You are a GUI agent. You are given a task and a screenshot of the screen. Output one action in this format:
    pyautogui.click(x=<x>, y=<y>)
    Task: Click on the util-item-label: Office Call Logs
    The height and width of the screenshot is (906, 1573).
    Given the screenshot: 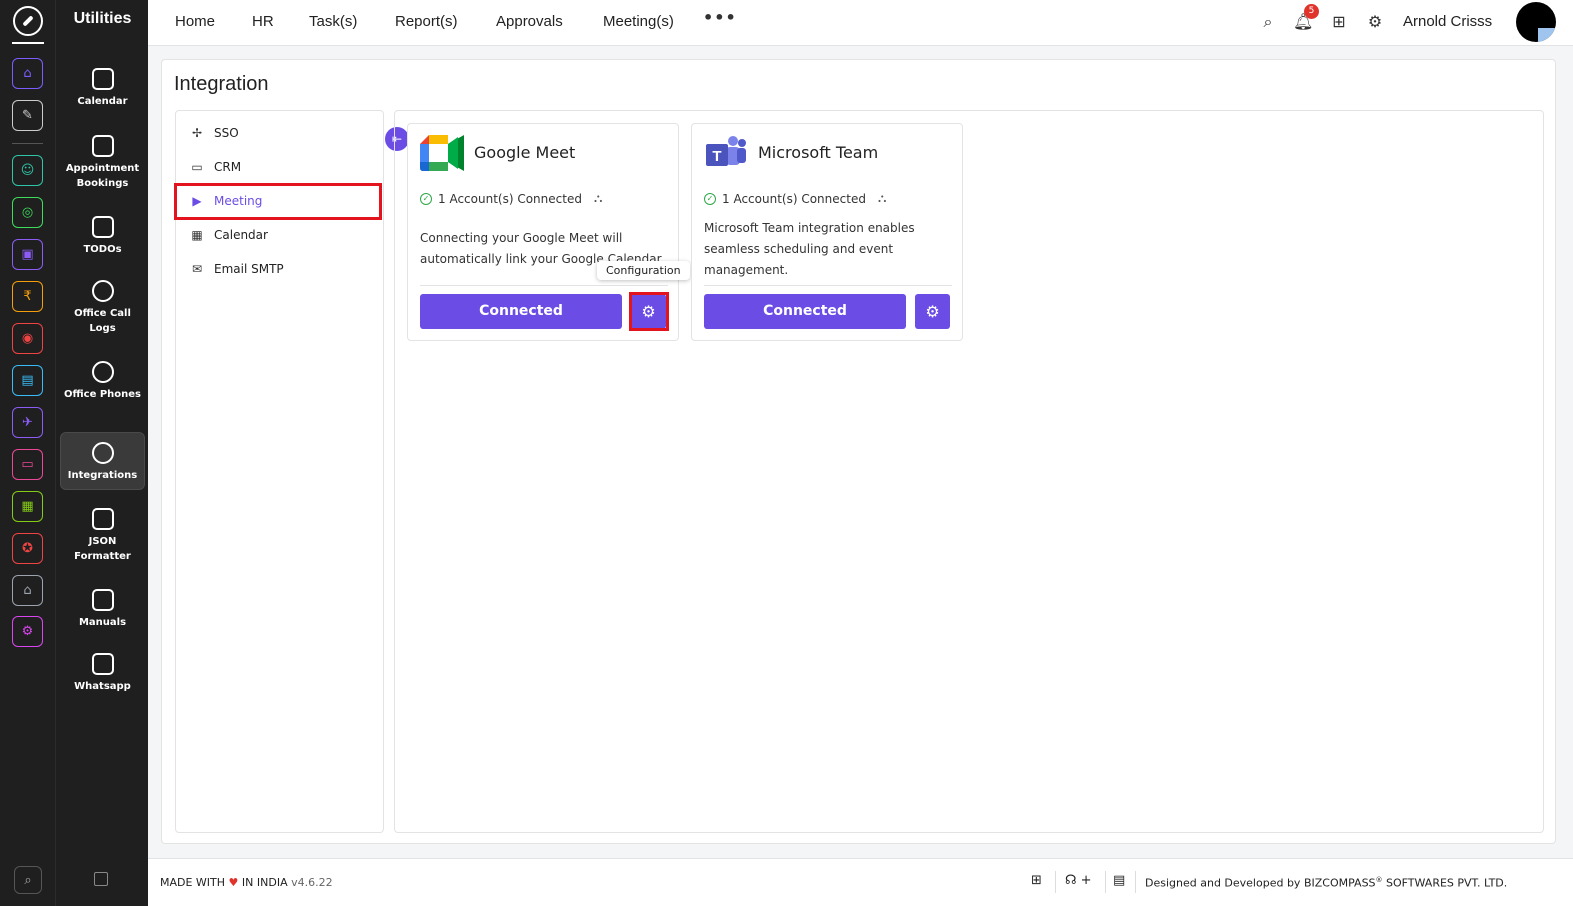 What is the action you would take?
    pyautogui.click(x=102, y=321)
    